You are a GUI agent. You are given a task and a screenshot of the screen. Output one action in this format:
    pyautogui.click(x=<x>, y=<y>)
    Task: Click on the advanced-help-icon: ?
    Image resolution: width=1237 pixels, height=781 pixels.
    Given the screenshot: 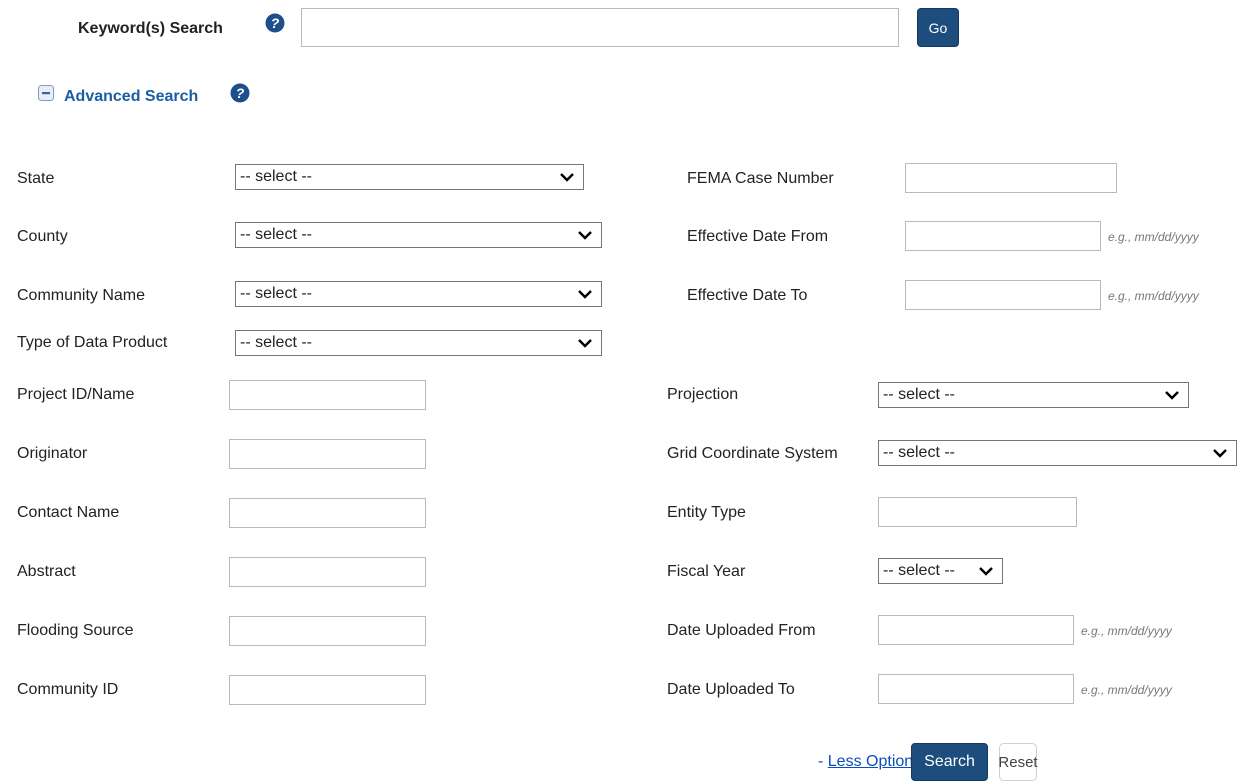 What is the action you would take?
    pyautogui.click(x=240, y=93)
    